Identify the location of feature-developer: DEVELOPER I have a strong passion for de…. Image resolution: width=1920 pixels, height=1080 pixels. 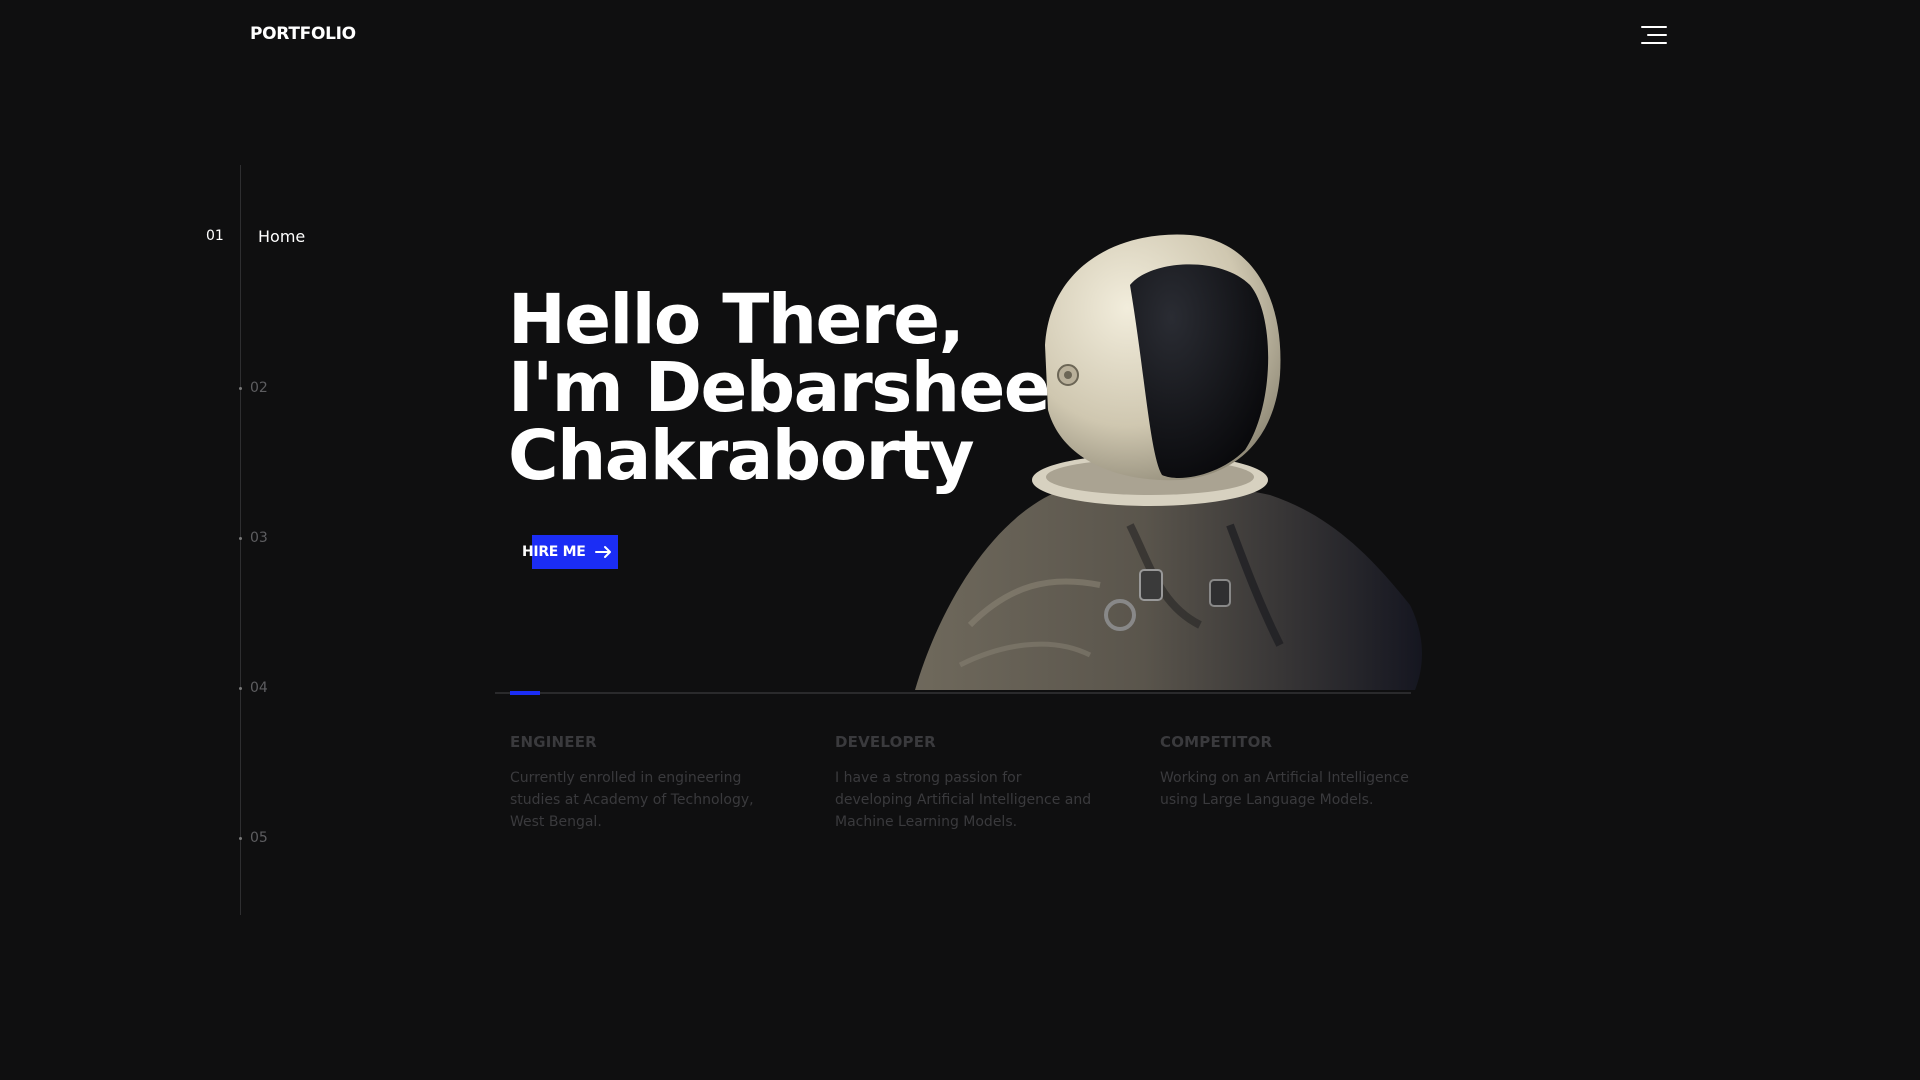
(965, 783).